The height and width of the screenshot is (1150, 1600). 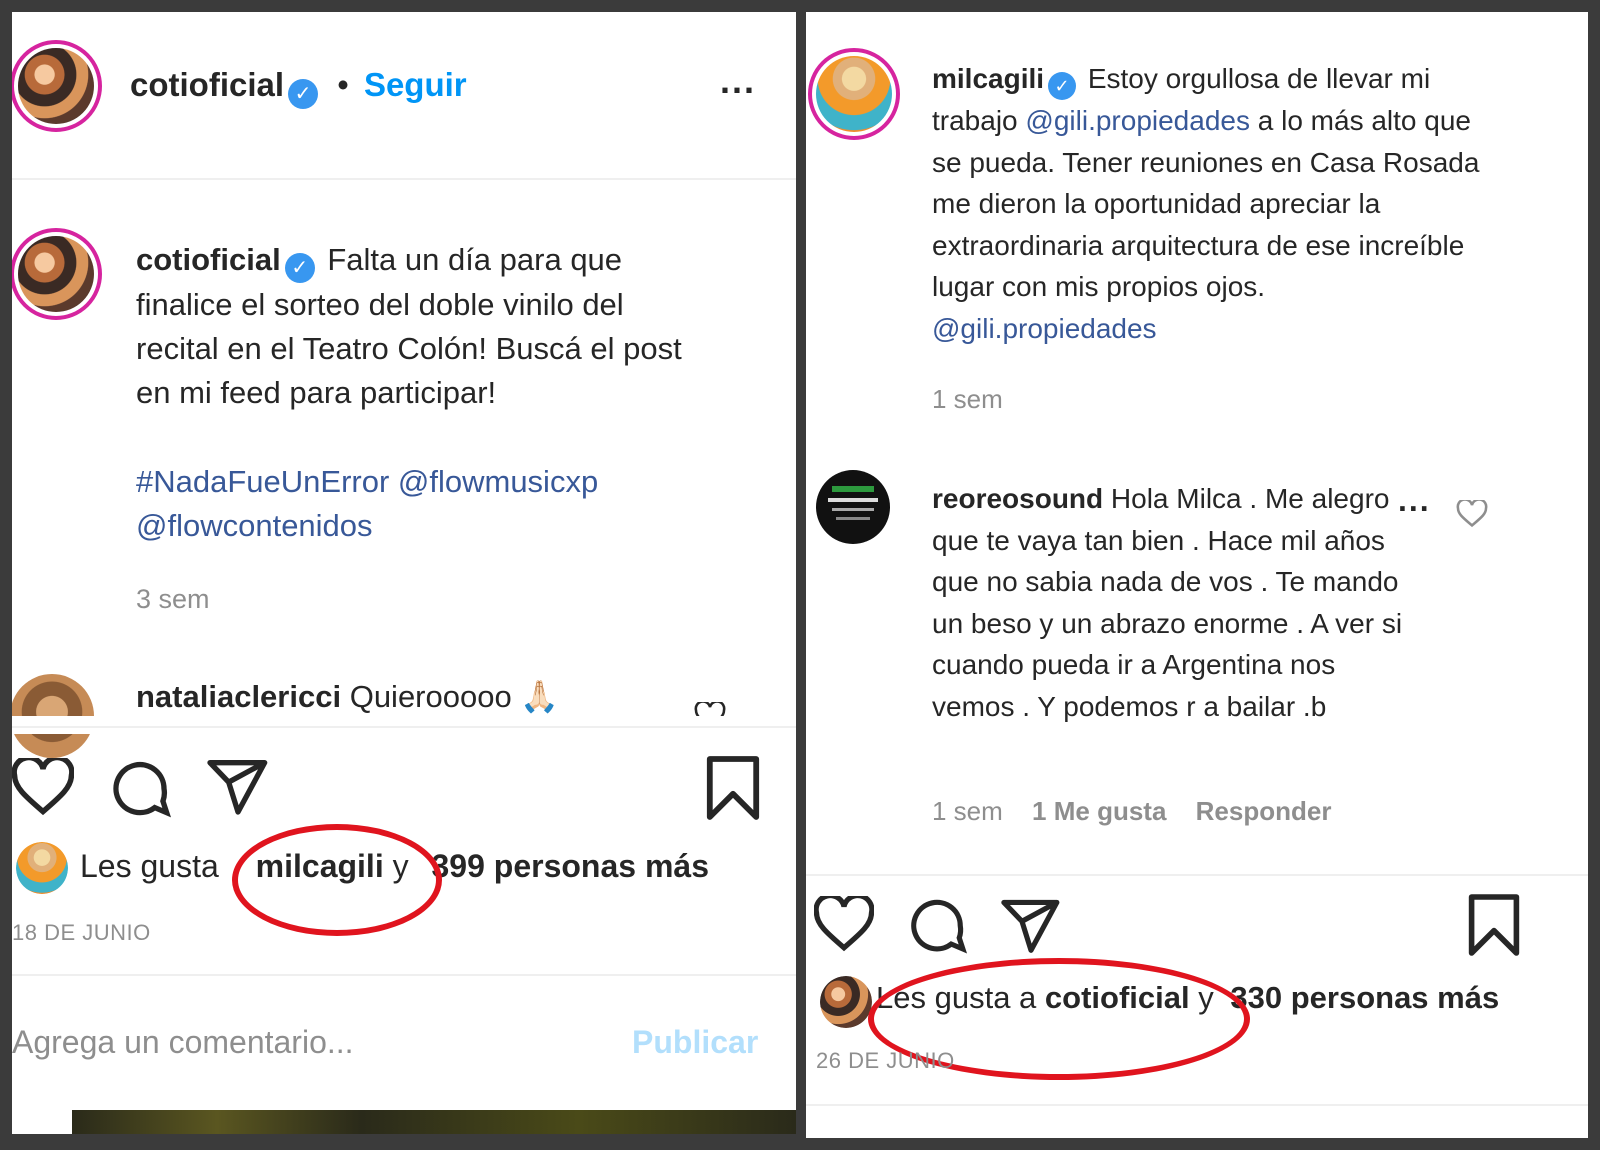 What do you see at coordinates (988, 78) in the screenshot?
I see `caption-username: milcagili` at bounding box center [988, 78].